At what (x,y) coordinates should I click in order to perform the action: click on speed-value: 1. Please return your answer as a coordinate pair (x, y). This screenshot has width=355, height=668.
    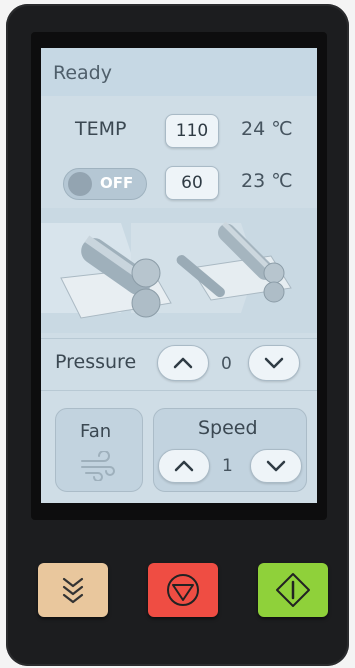
    Looking at the image, I should click on (227, 466).